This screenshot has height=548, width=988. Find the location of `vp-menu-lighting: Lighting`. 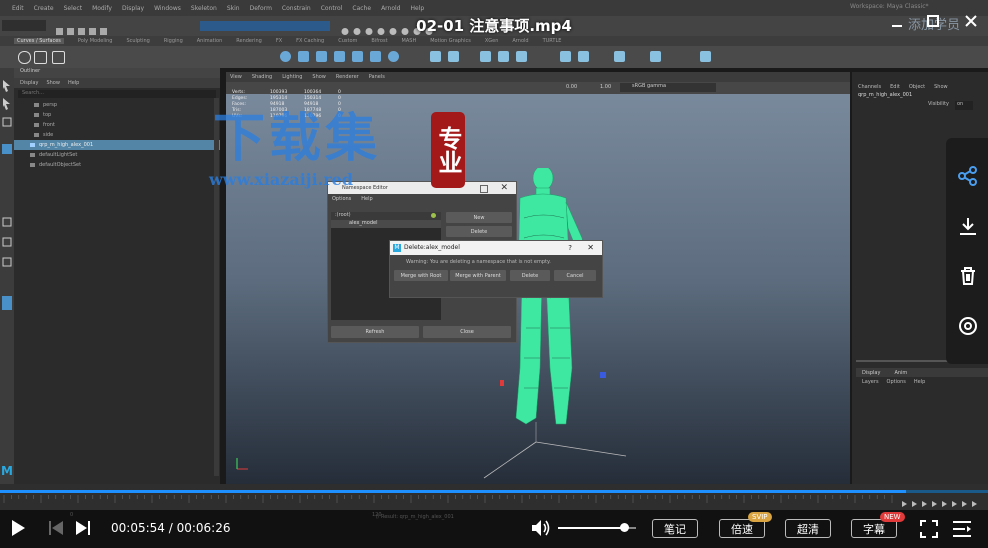

vp-menu-lighting: Lighting is located at coordinates (292, 77).